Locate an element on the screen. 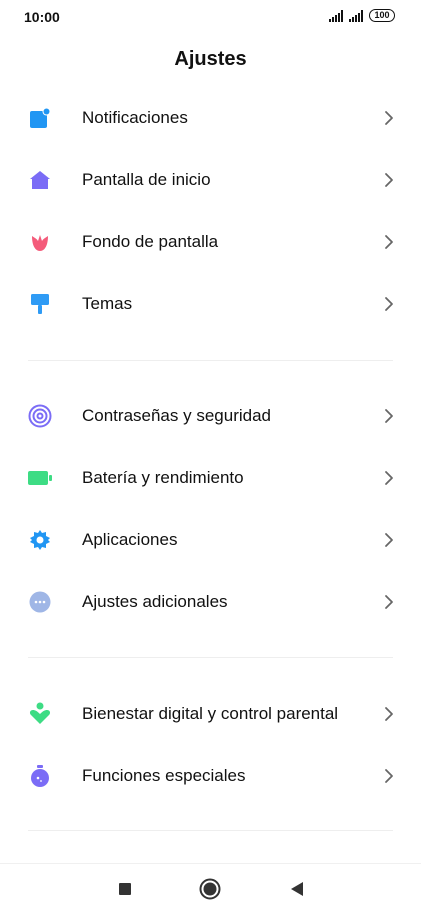  home-circle-icon is located at coordinates (210, 889).